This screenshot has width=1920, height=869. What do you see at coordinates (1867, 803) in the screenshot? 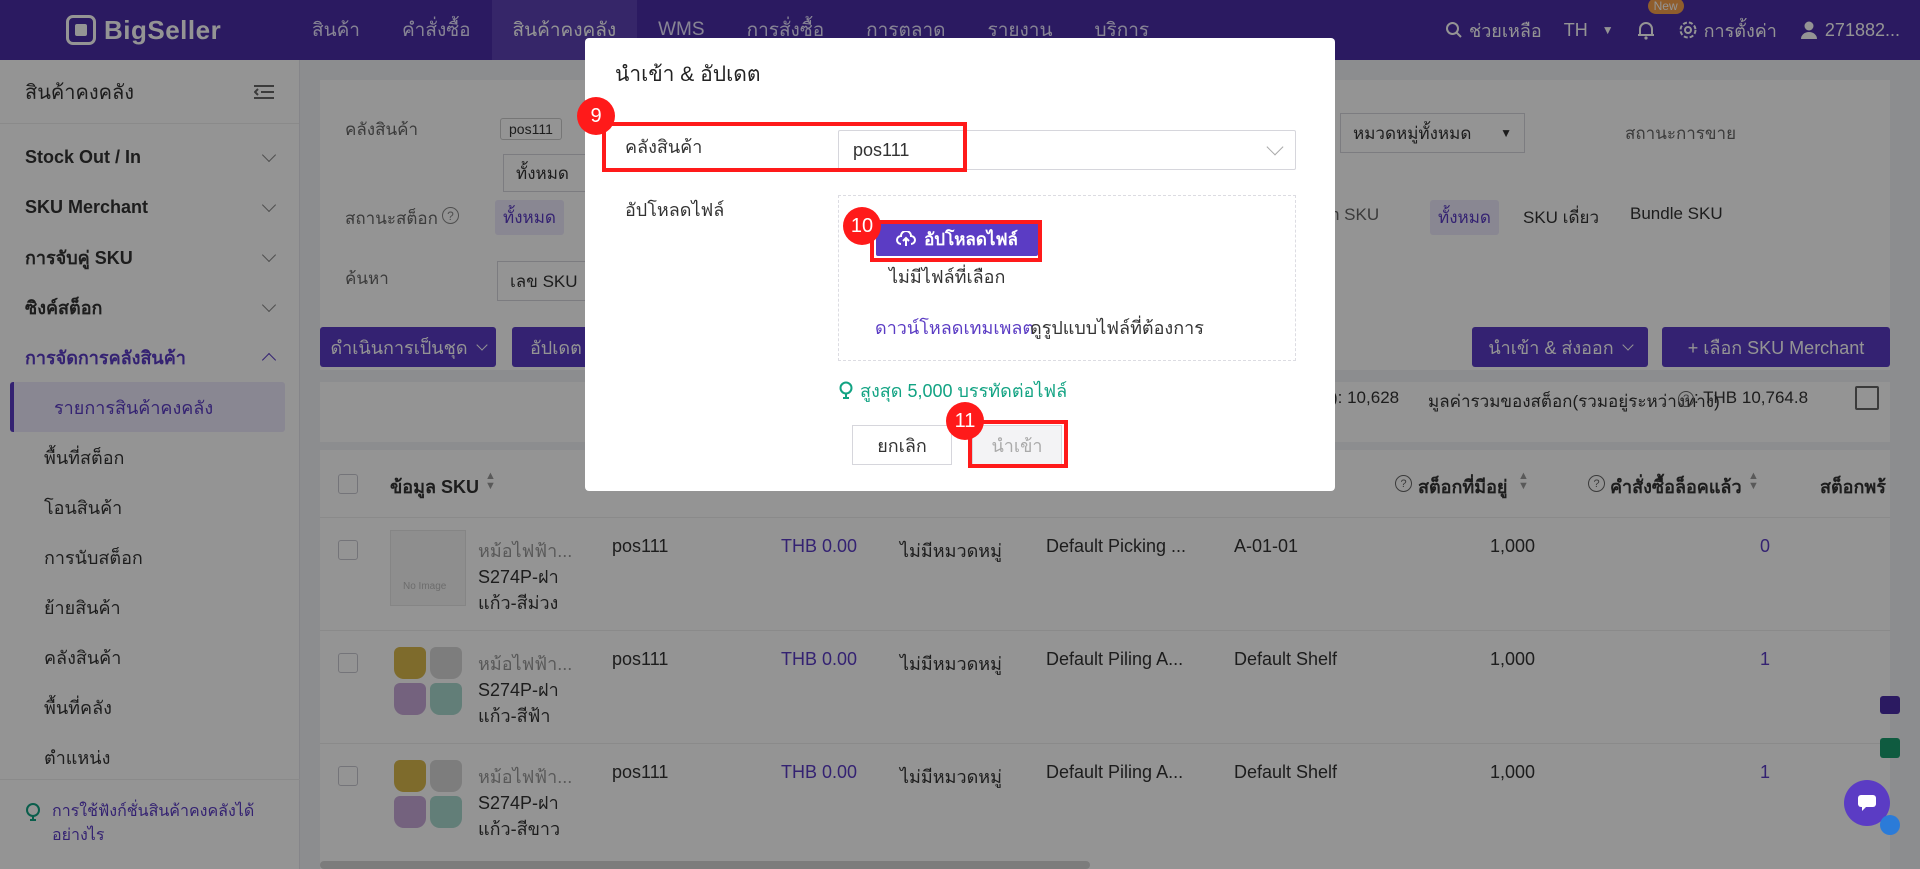
I see `chat-icon` at bounding box center [1867, 803].